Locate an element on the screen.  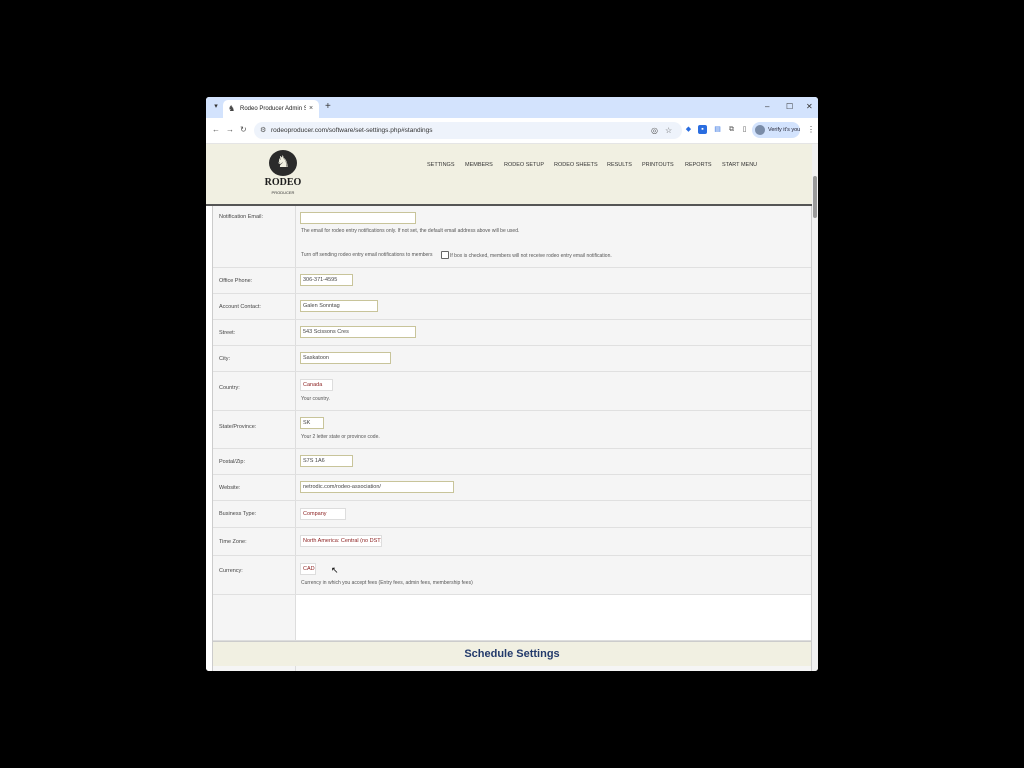
tab-title: Rodeo Producer Admin Setting is located at coordinates (273, 109).